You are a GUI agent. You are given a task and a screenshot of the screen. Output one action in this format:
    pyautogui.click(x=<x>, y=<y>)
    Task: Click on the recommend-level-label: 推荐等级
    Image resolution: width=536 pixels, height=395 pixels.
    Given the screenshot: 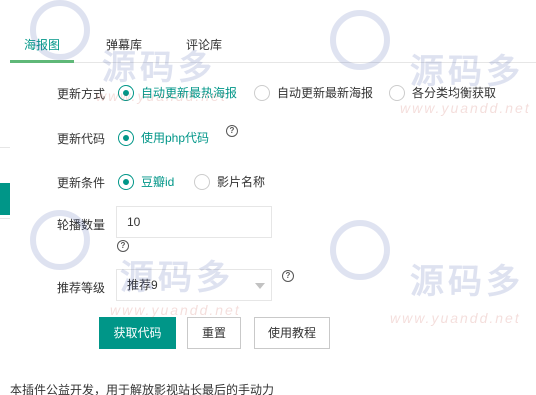 What is the action you would take?
    pyautogui.click(x=81, y=288)
    